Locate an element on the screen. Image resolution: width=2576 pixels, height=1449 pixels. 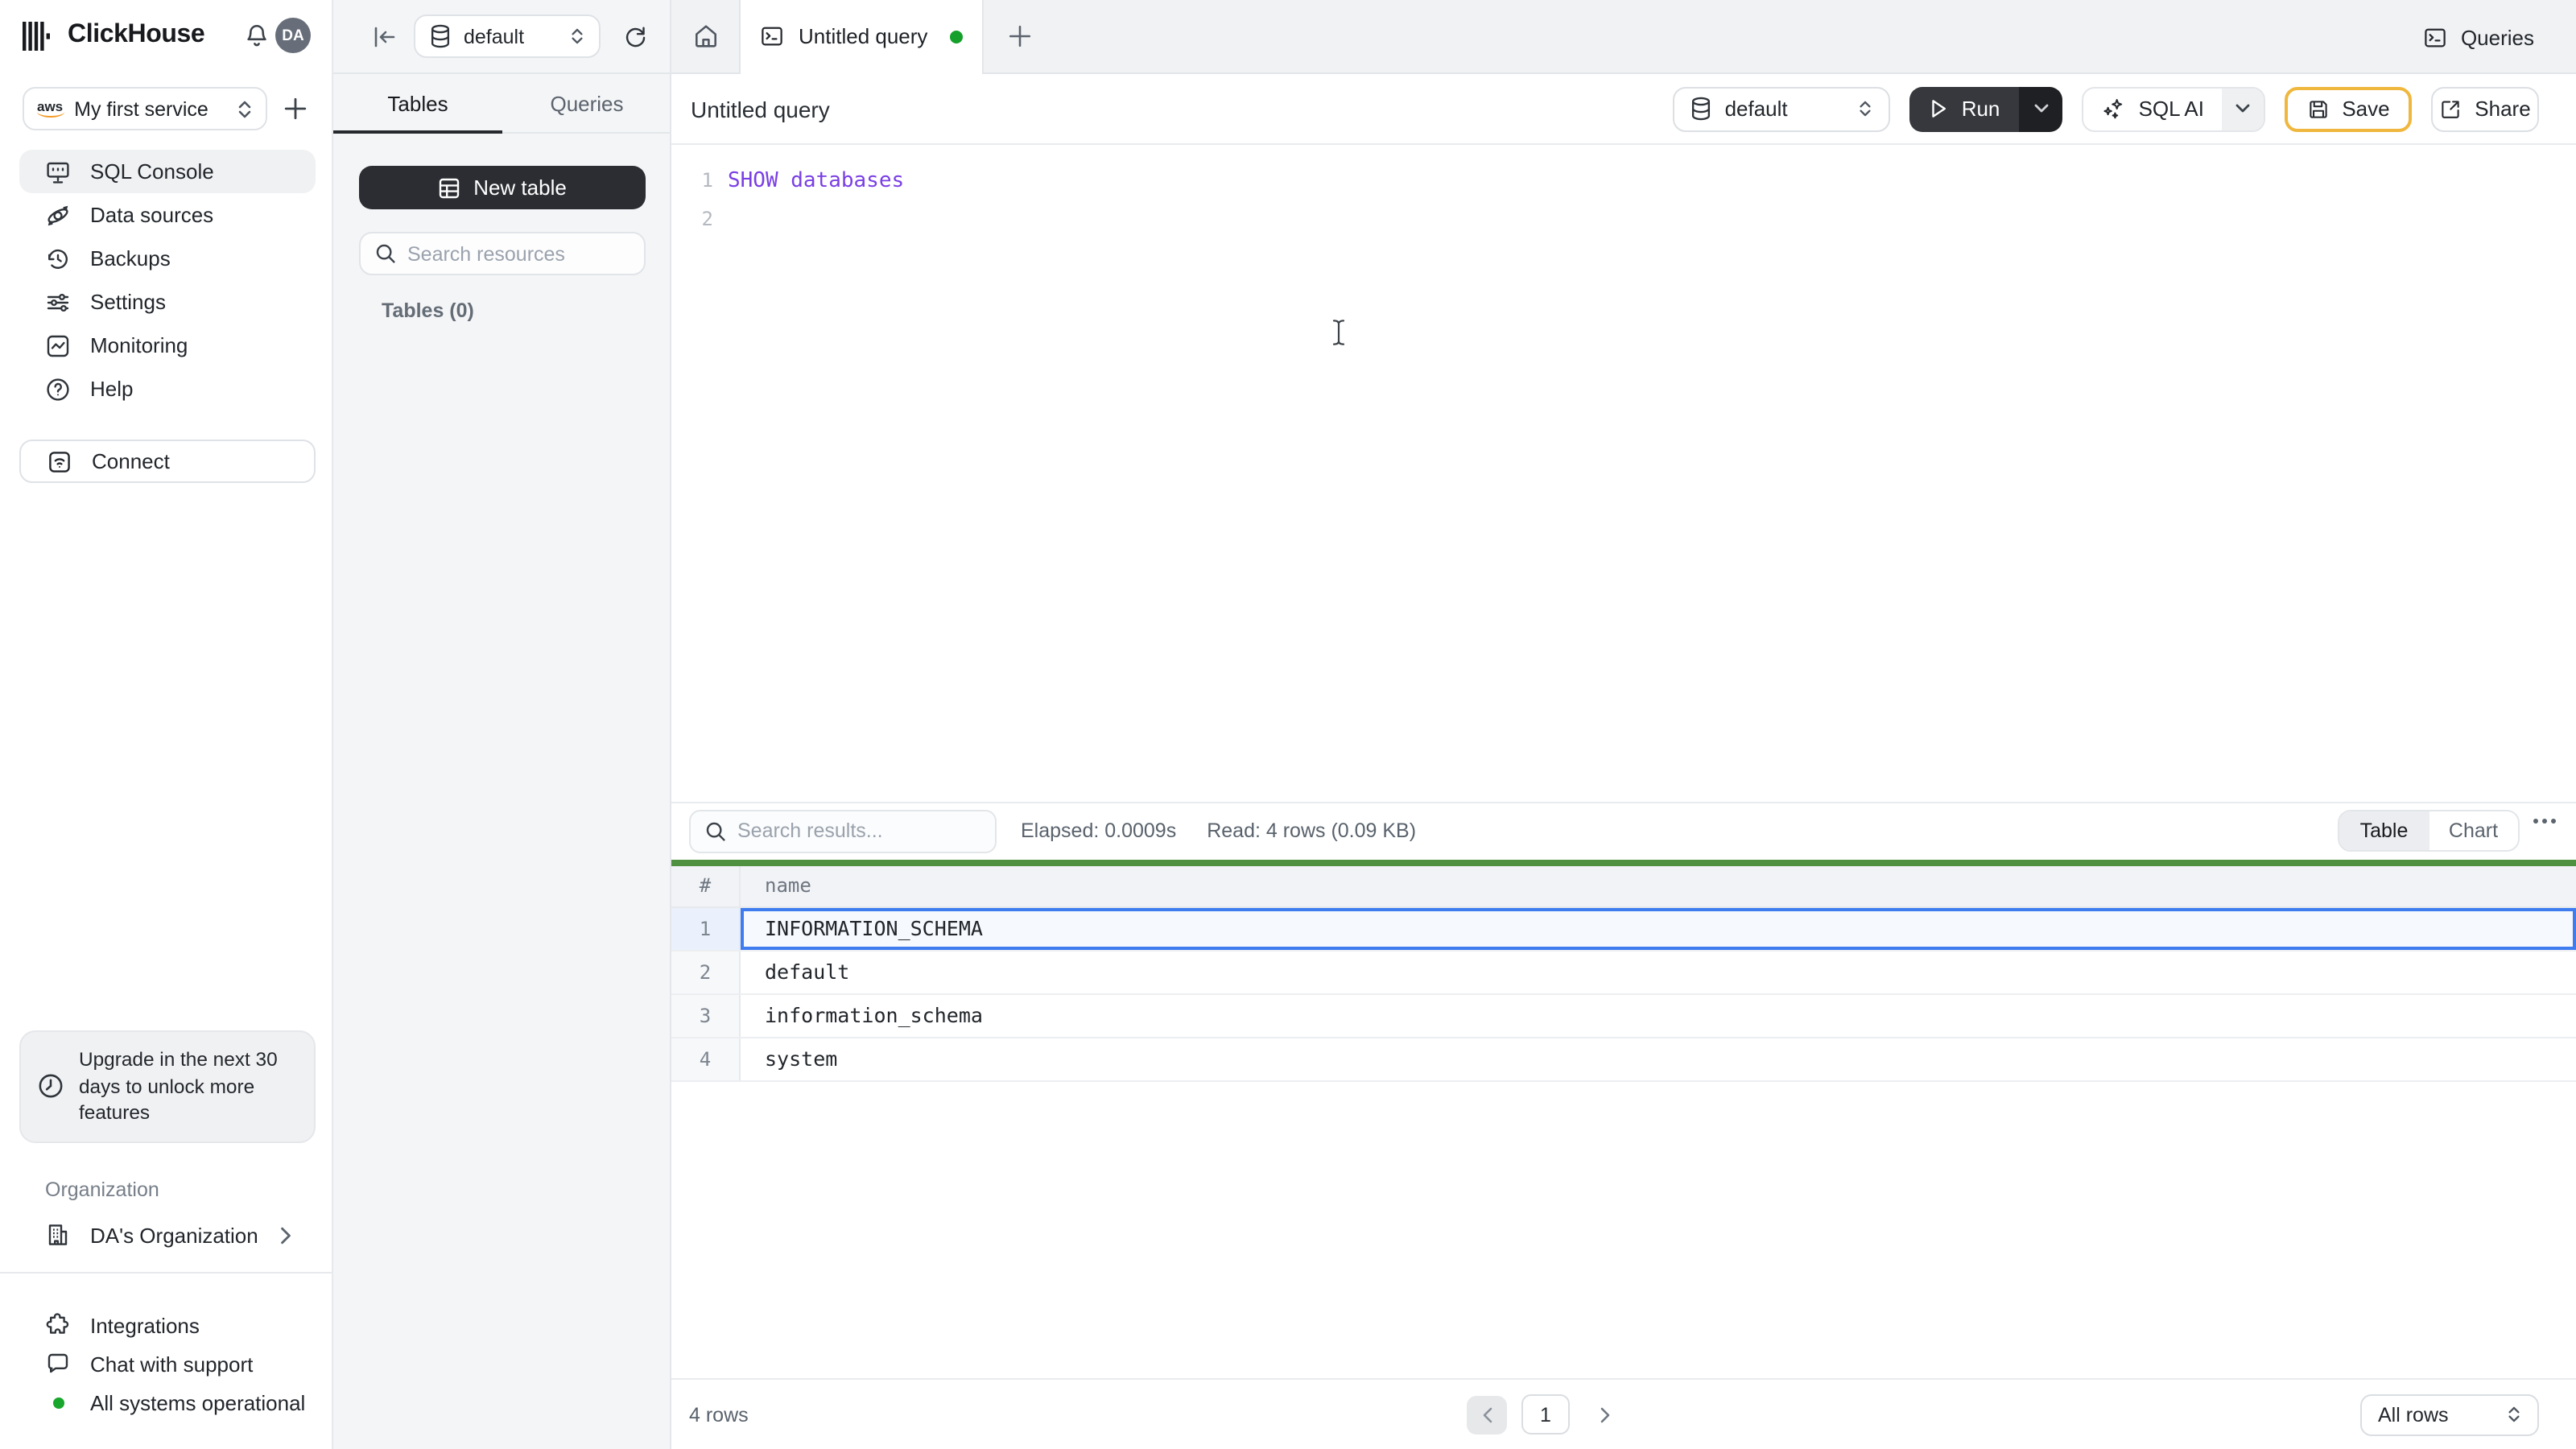
next-page-button is located at coordinates (1604, 1414).